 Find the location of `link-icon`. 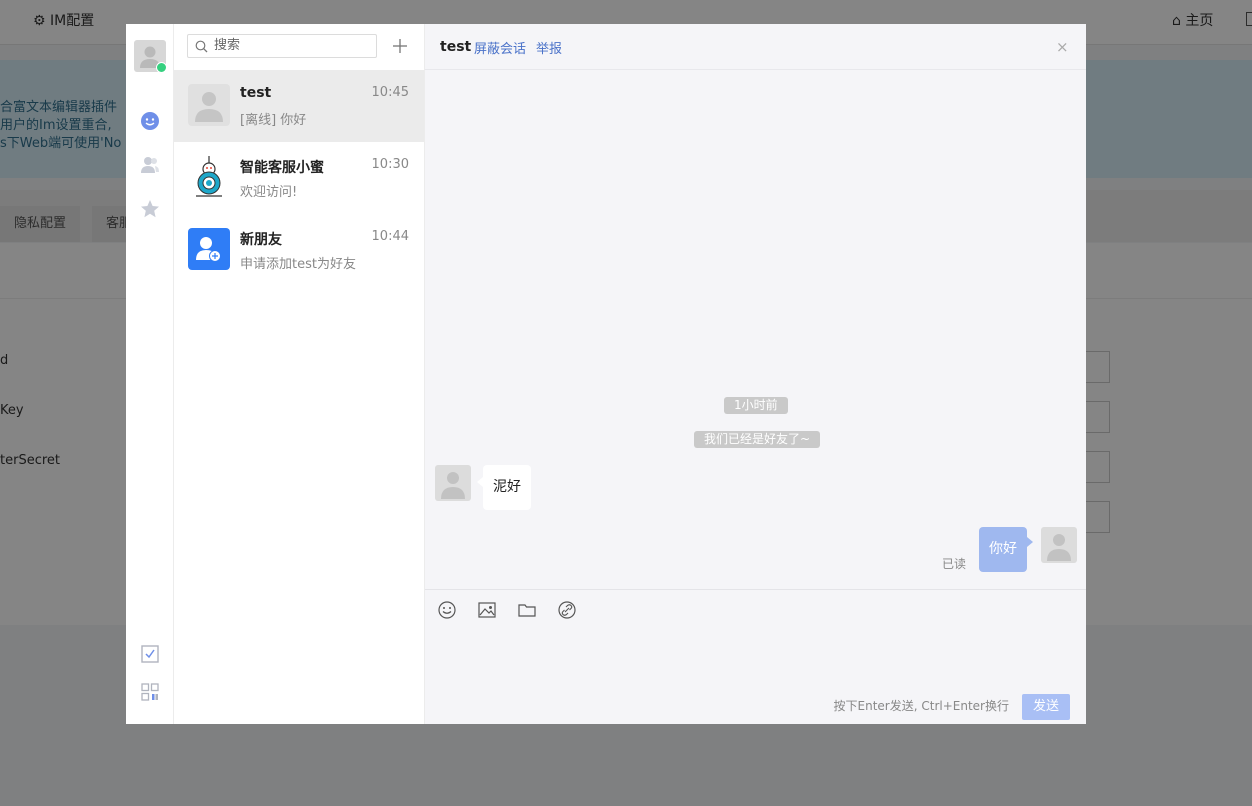

link-icon is located at coordinates (567, 610).